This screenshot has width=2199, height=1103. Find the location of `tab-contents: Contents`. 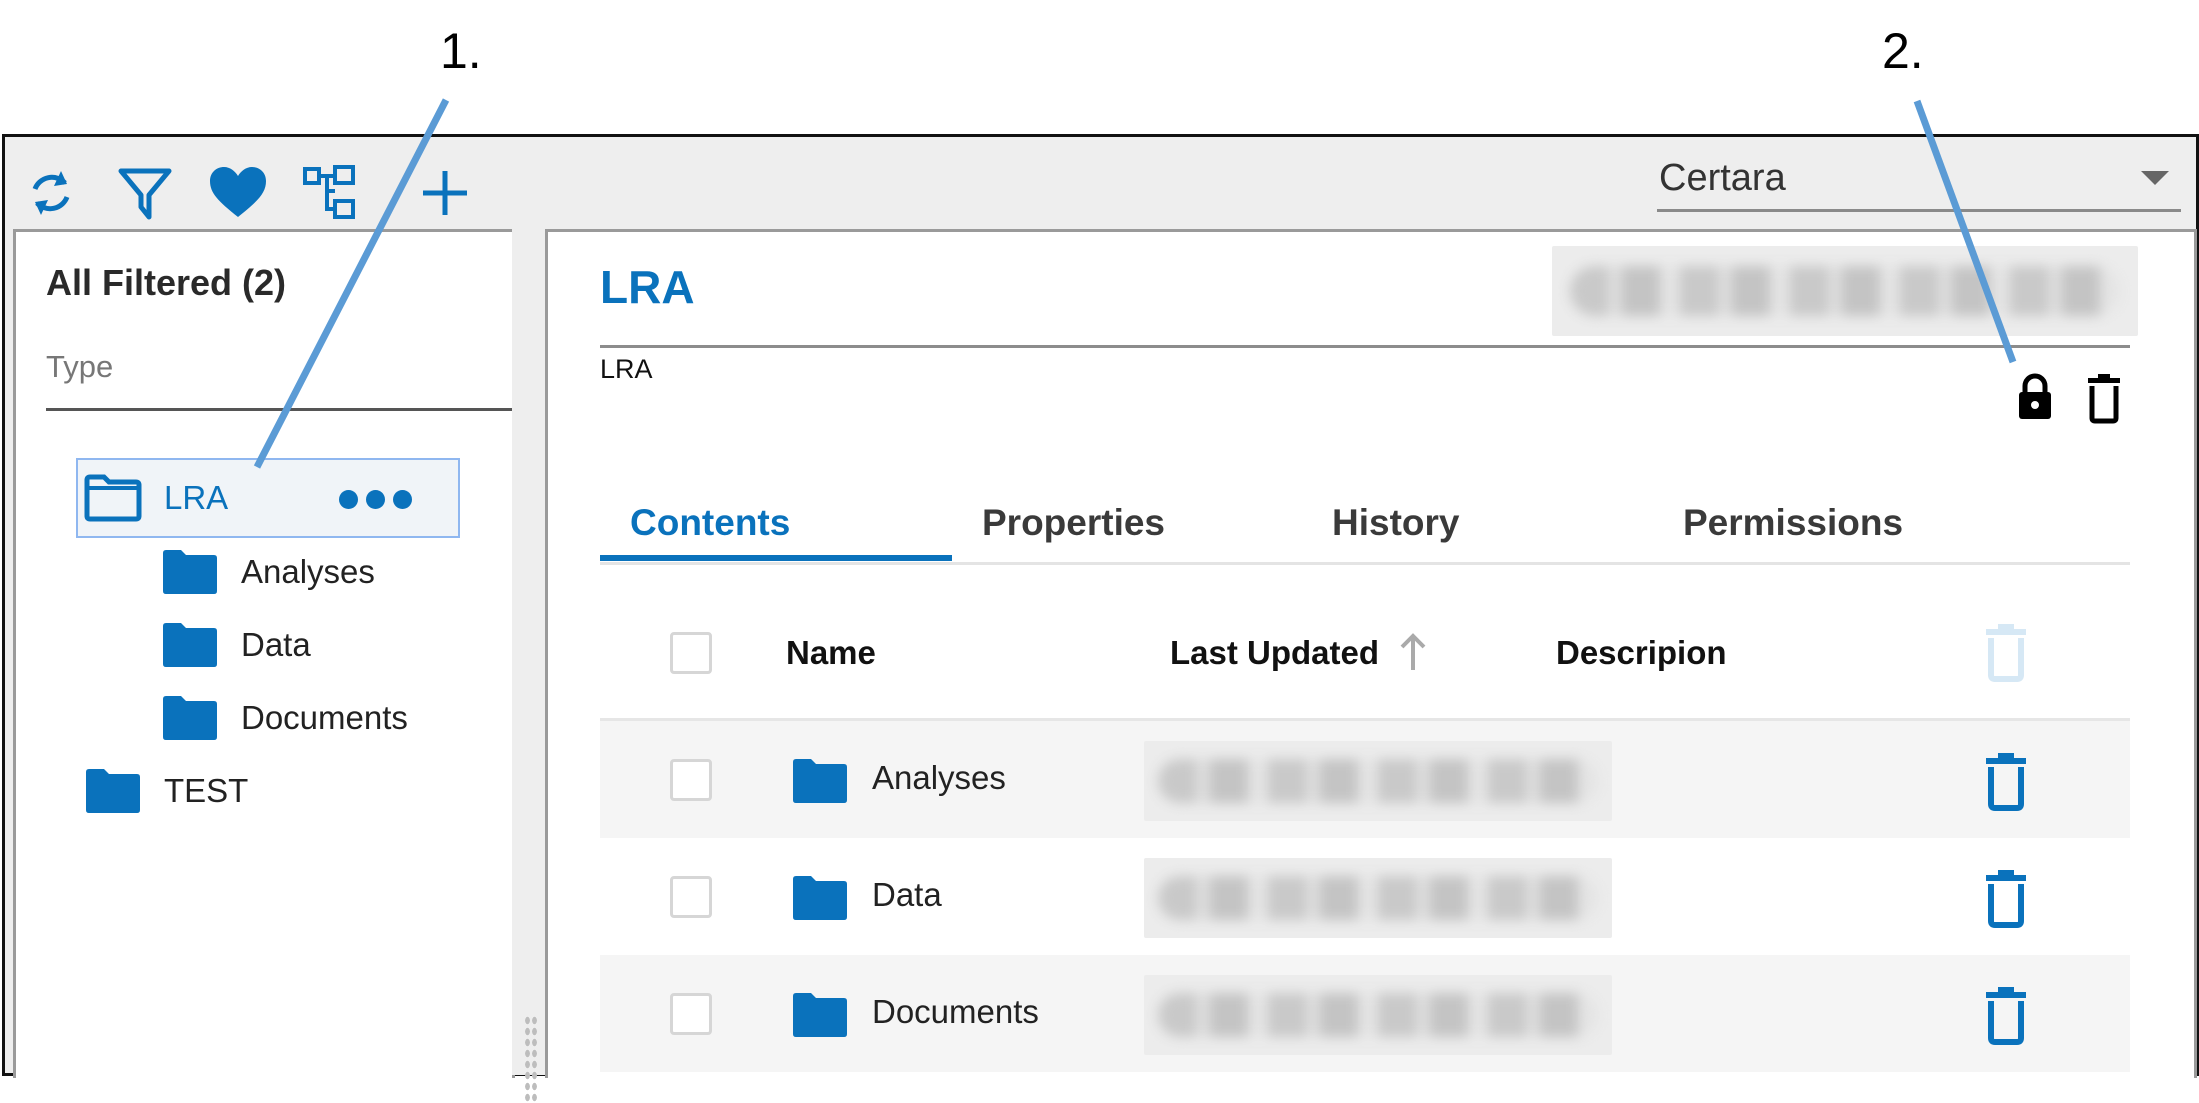

tab-contents: Contents is located at coordinates (710, 530).